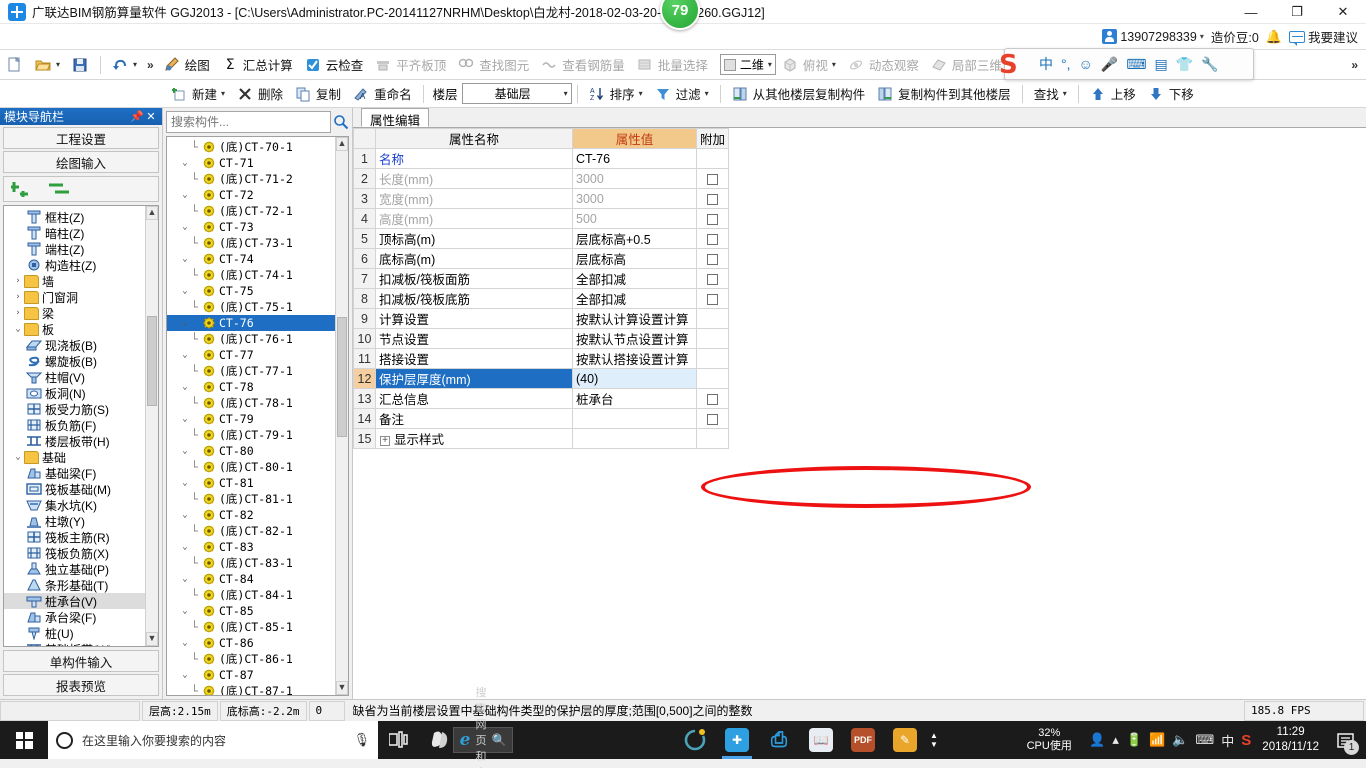  Describe the element at coordinates (257, 611) in the screenshot. I see `component-tree-item: ⌄ CT-85` at that location.